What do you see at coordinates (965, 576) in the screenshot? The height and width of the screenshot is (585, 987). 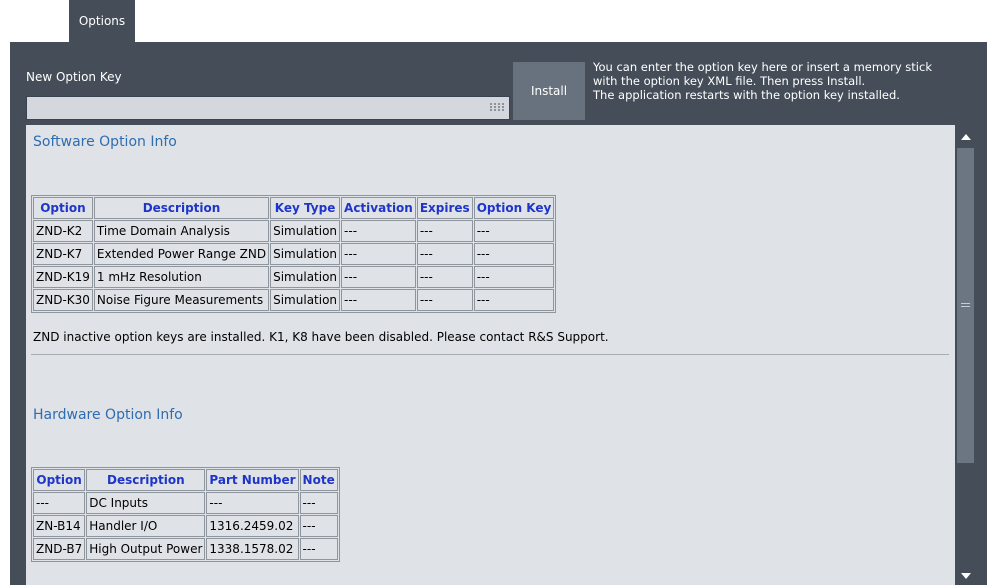 I see `scroll-down-arrow-icon` at bounding box center [965, 576].